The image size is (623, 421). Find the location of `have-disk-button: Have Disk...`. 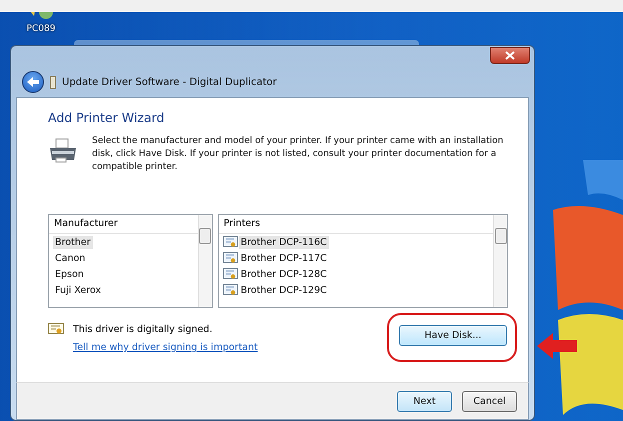

have-disk-button: Have Disk... is located at coordinates (453, 335).